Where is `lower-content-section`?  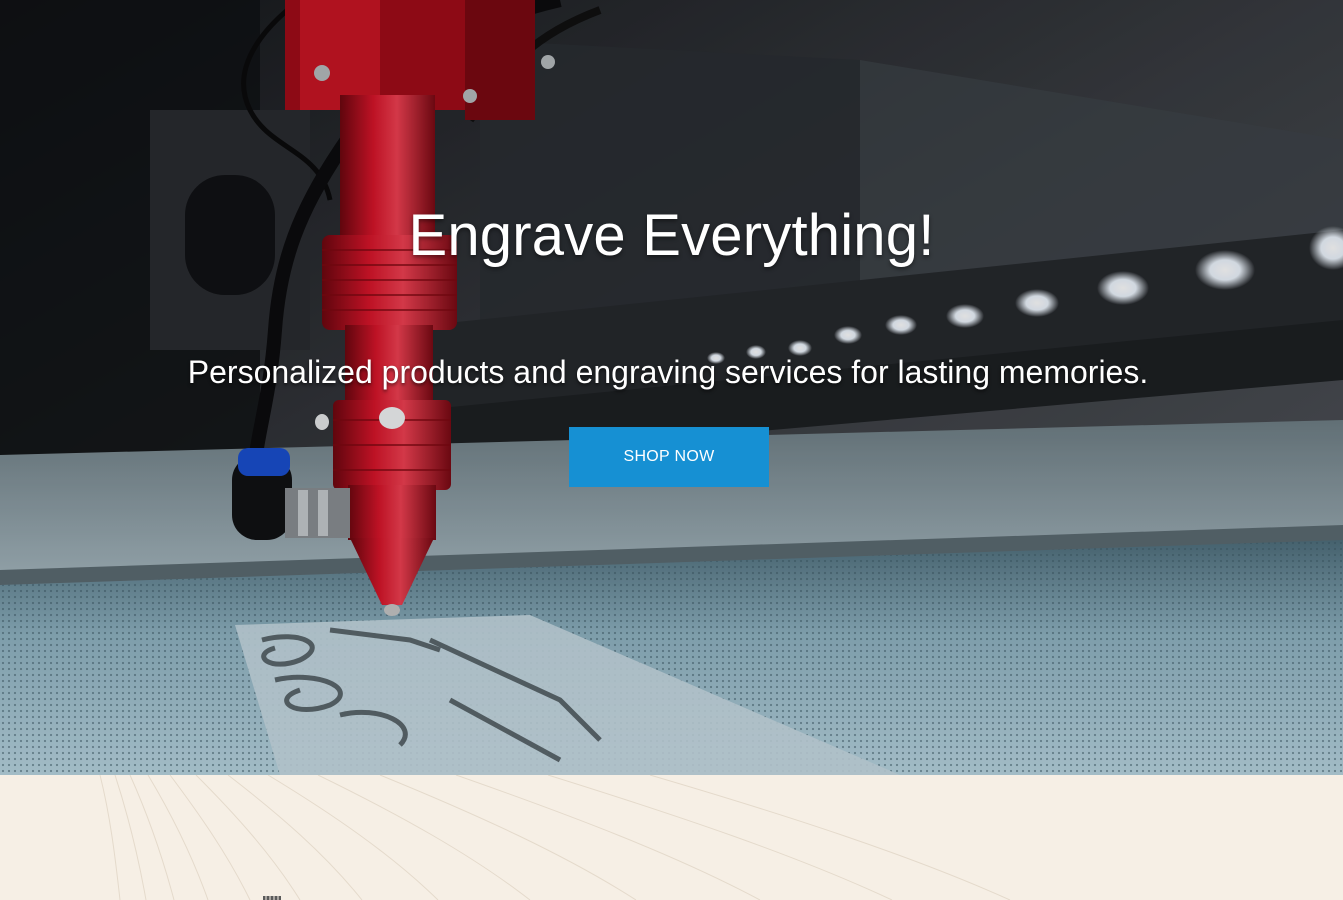 lower-content-section is located at coordinates (671, 837).